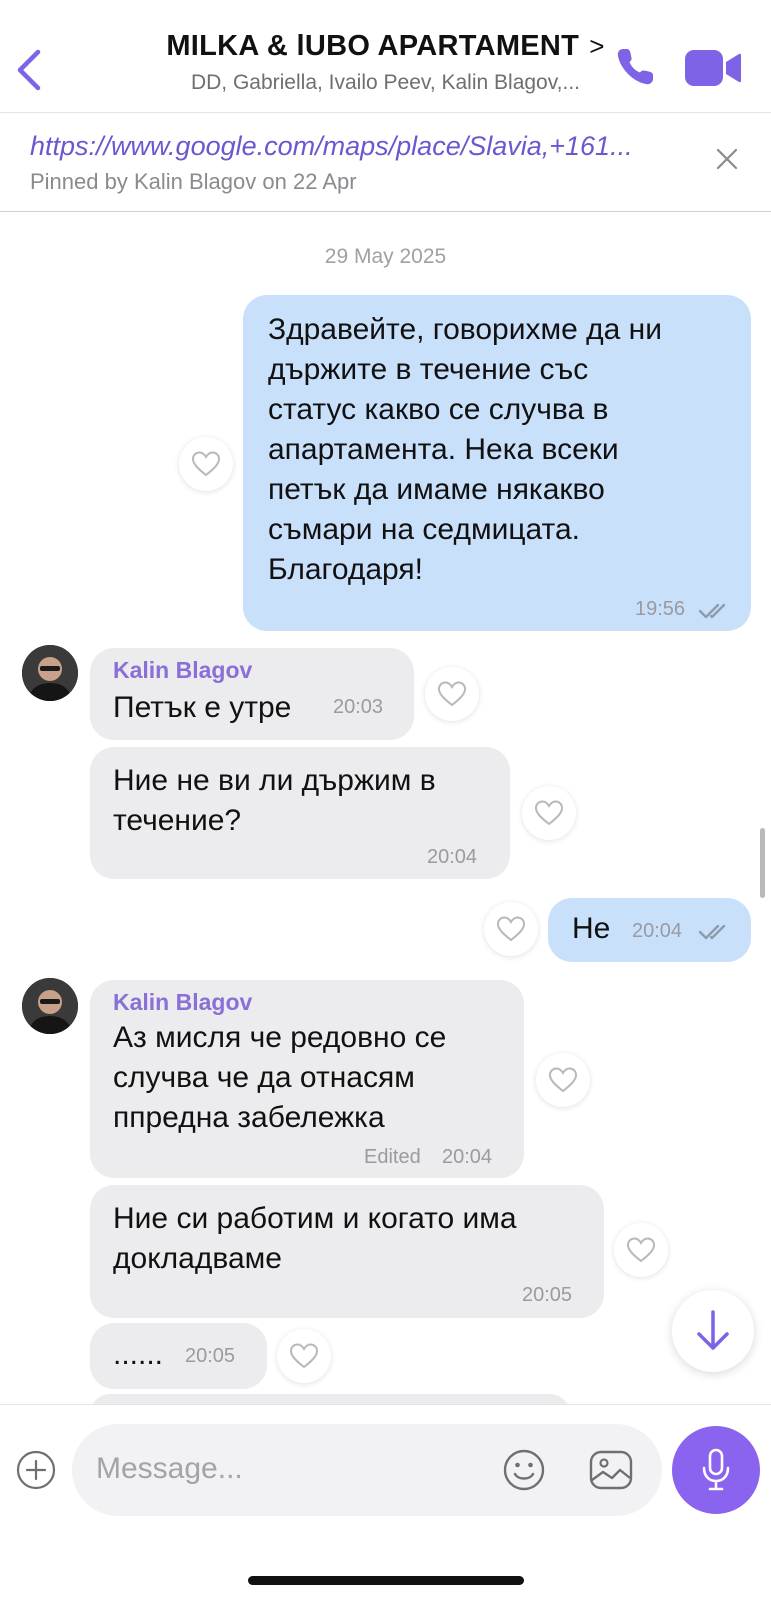  I want to click on scroll-to-bottom-button, so click(713, 1331).